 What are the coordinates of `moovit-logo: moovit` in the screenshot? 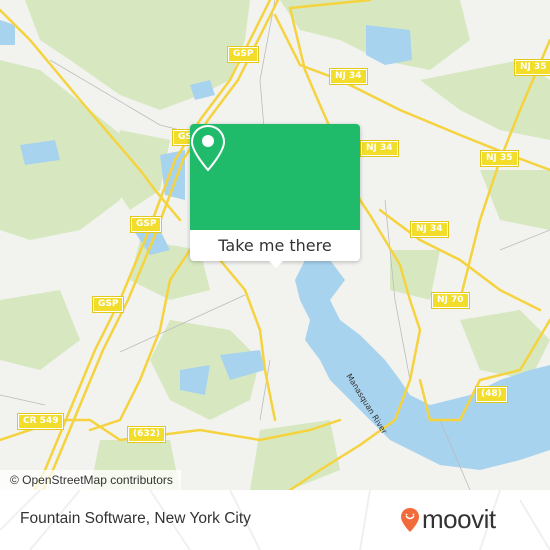 It's located at (448, 519).